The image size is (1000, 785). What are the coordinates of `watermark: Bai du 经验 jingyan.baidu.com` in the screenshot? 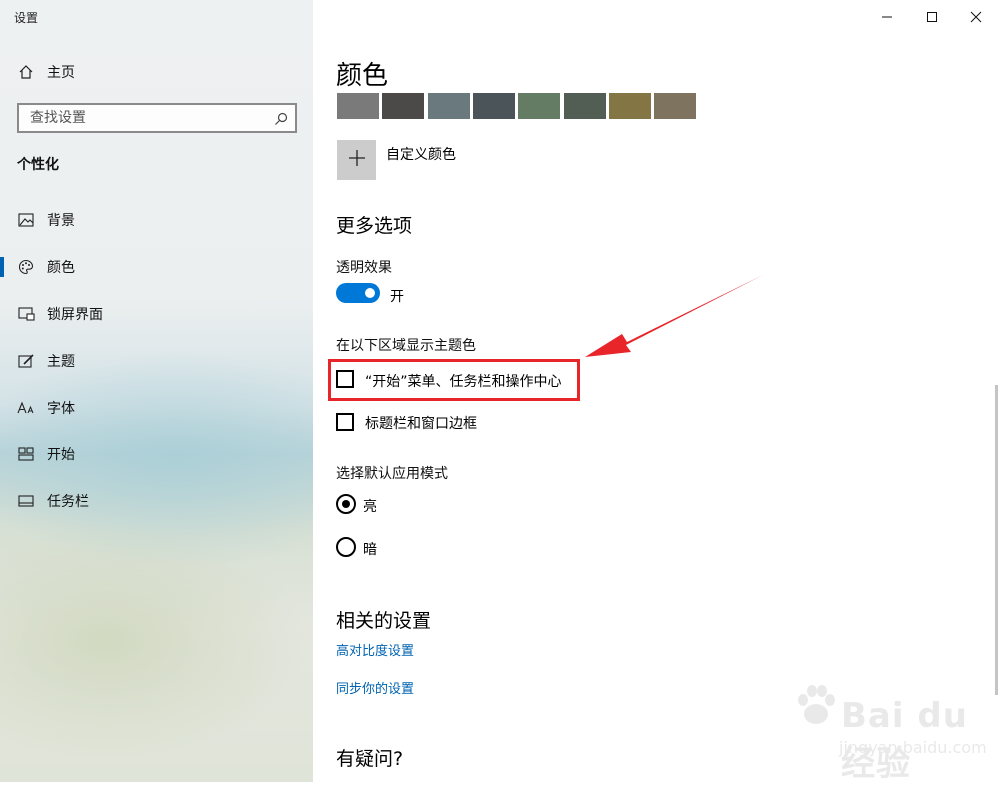 It's located at (880, 726).